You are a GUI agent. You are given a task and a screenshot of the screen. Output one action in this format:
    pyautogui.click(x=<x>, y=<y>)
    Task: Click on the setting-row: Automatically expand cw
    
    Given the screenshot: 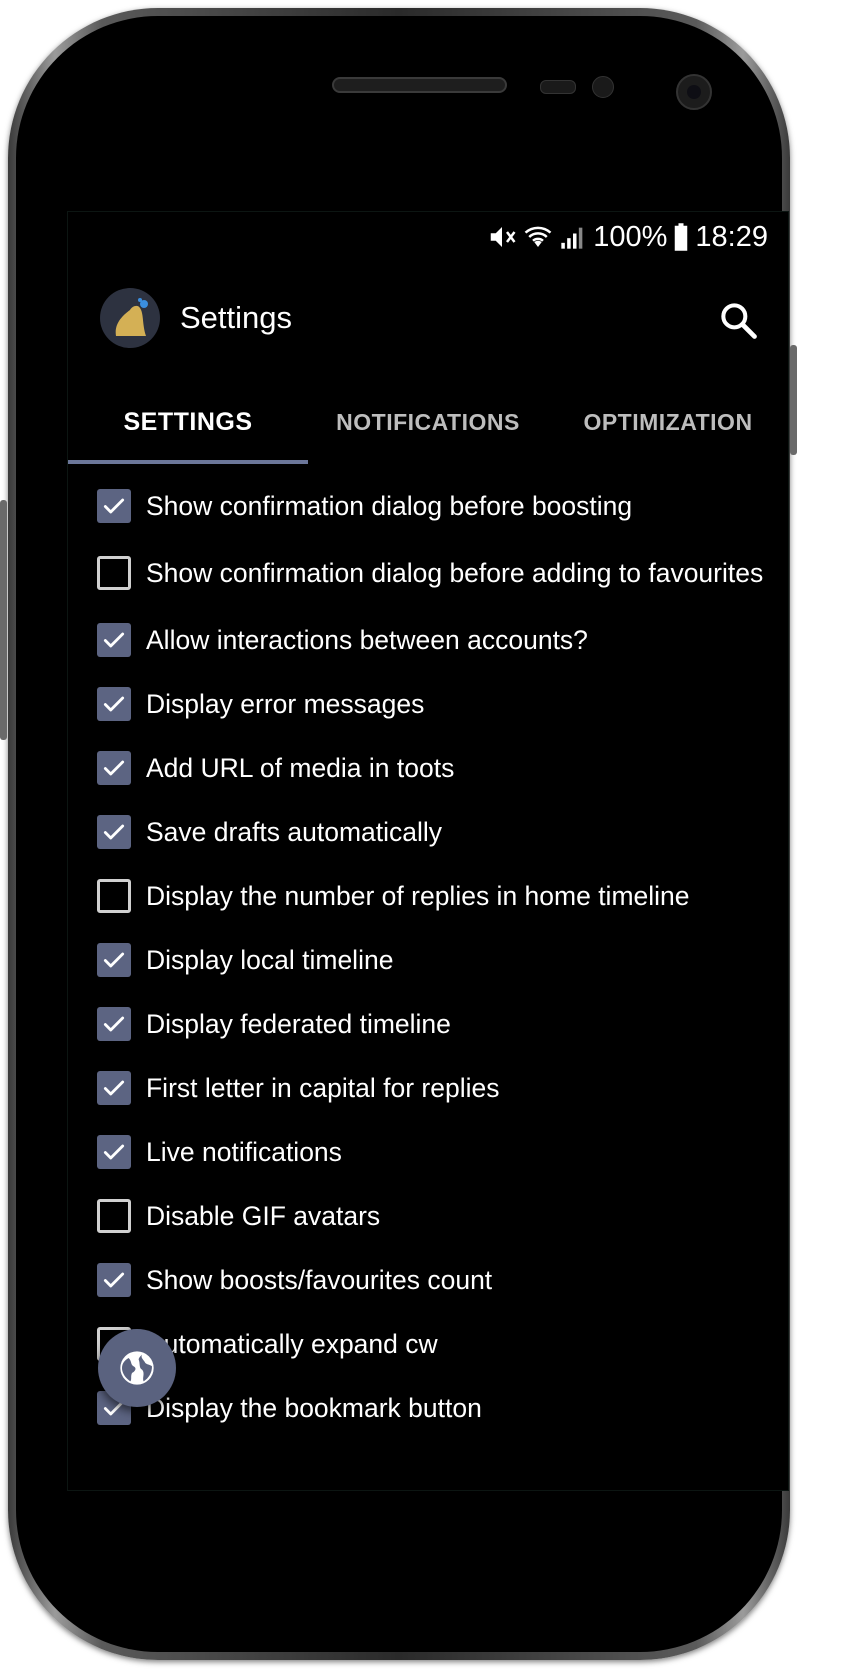 What is the action you would take?
    pyautogui.click(x=428, y=1344)
    